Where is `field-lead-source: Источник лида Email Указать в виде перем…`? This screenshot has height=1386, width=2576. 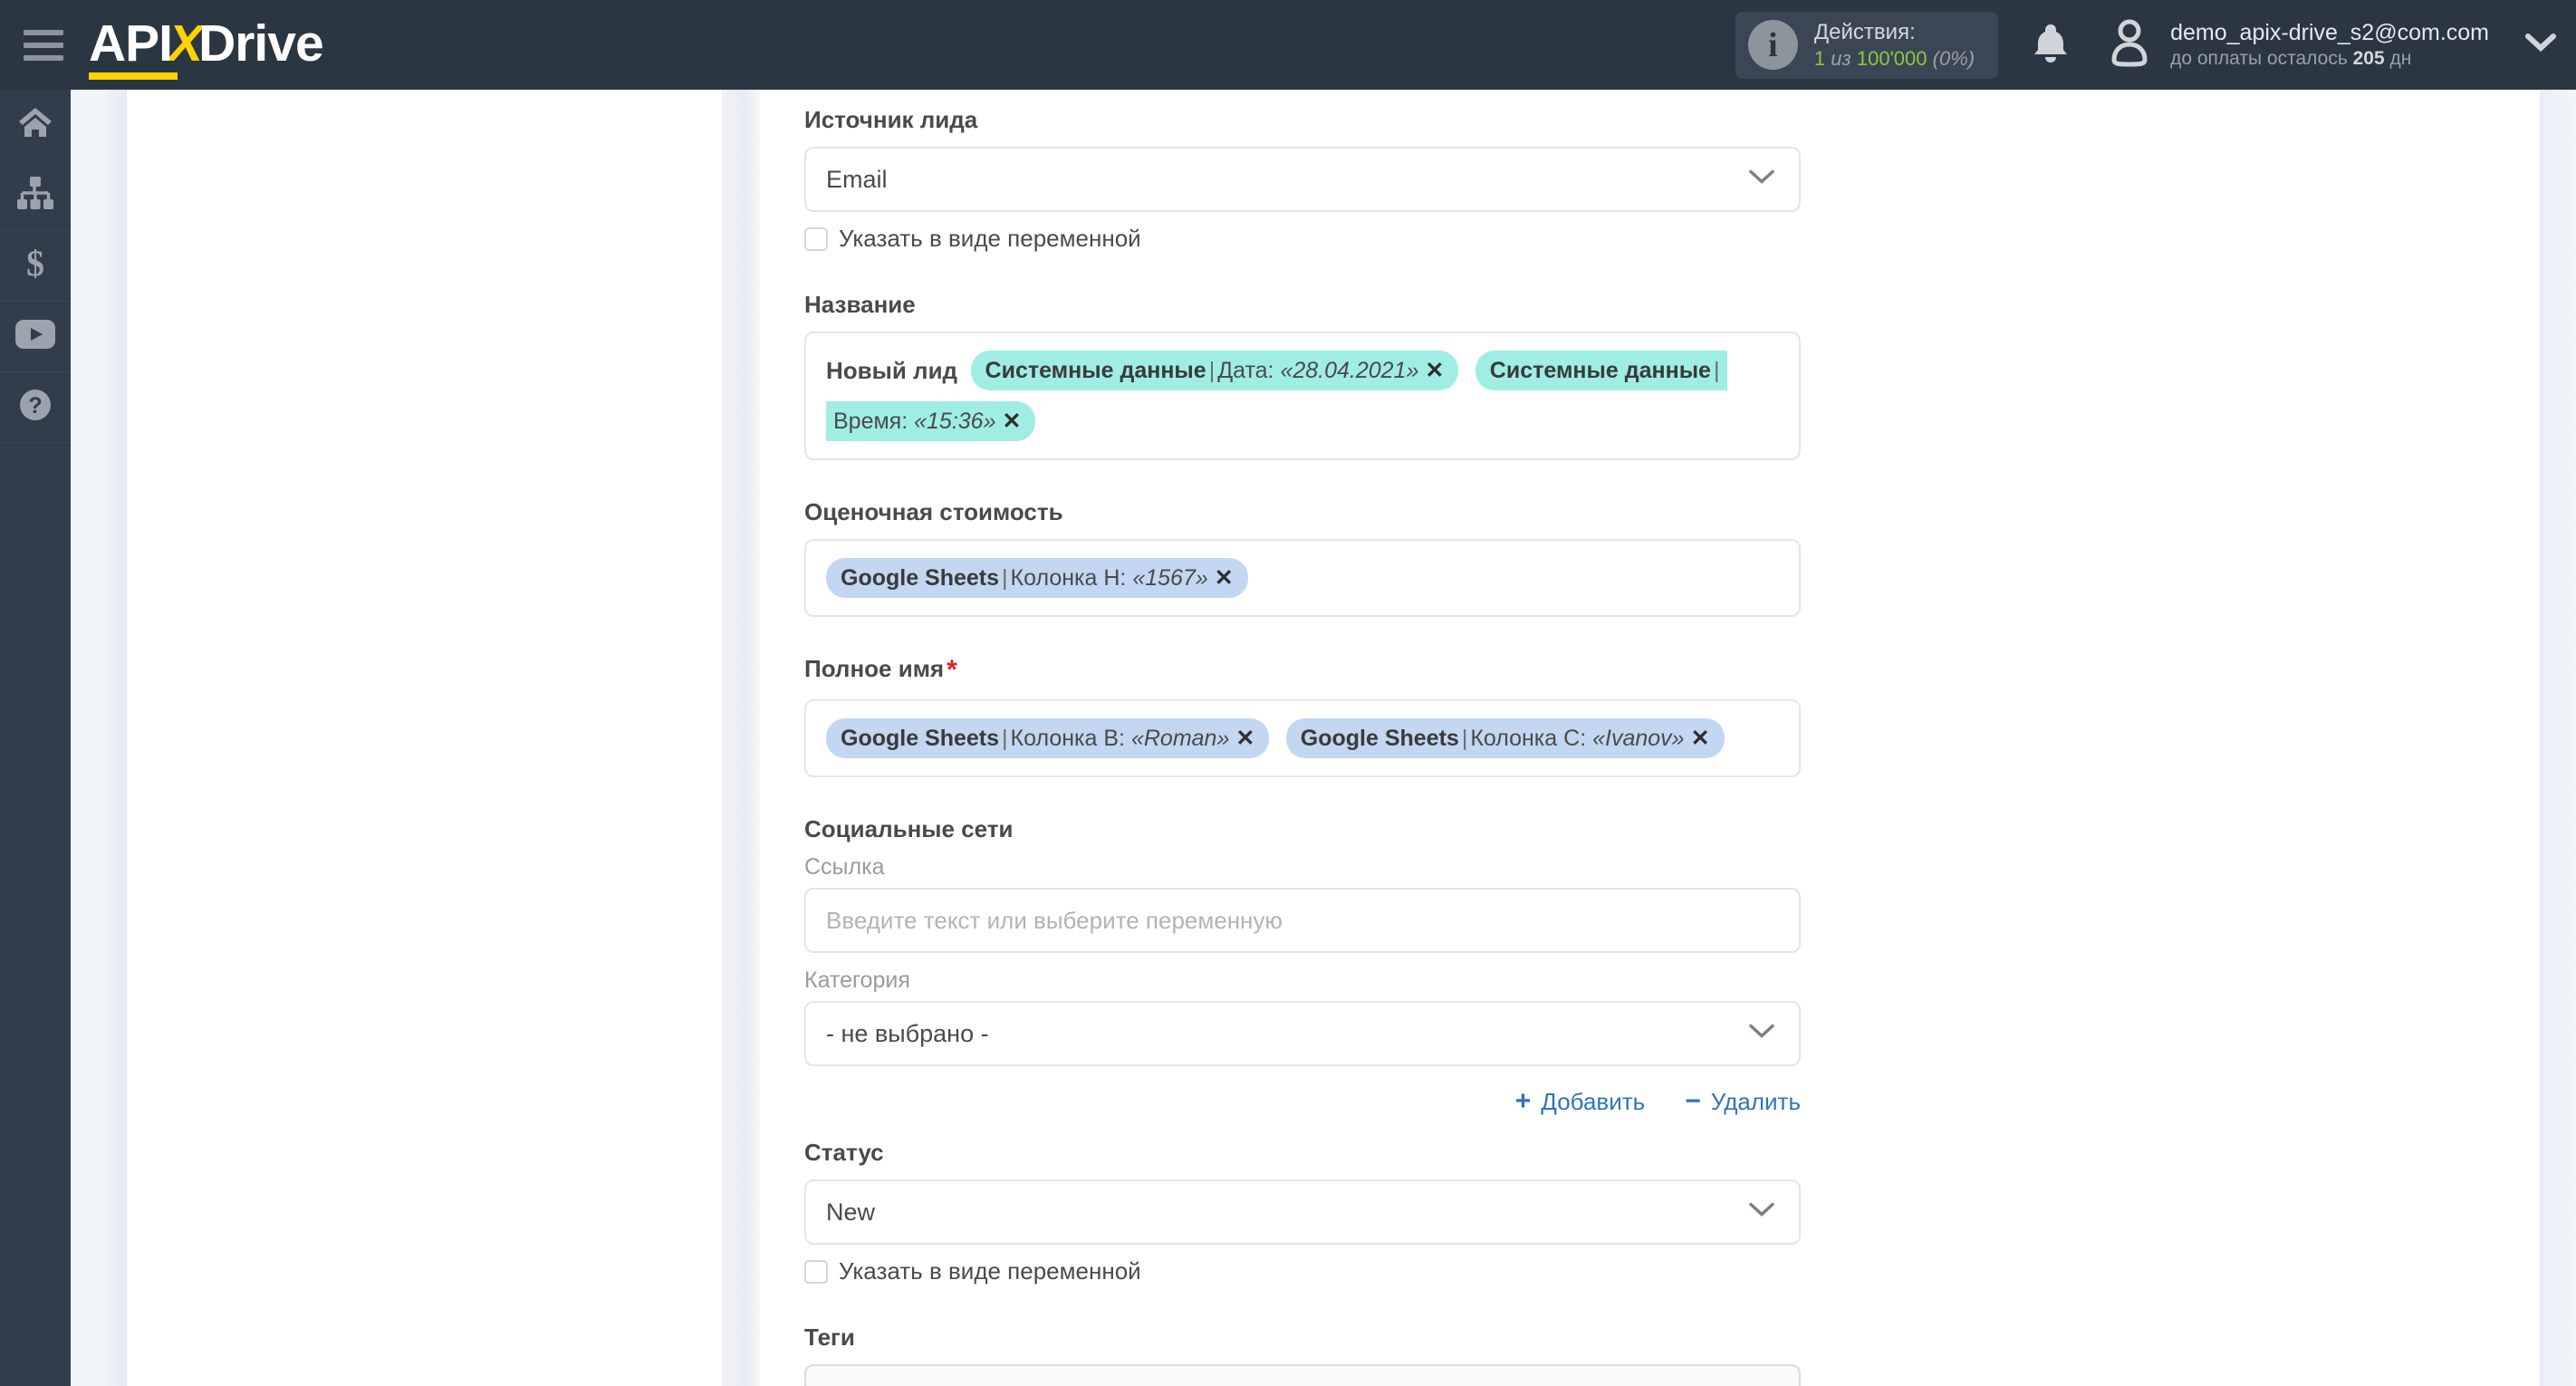
field-lead-source: Источник лида Email Указать в виде перем… is located at coordinates (1307, 181).